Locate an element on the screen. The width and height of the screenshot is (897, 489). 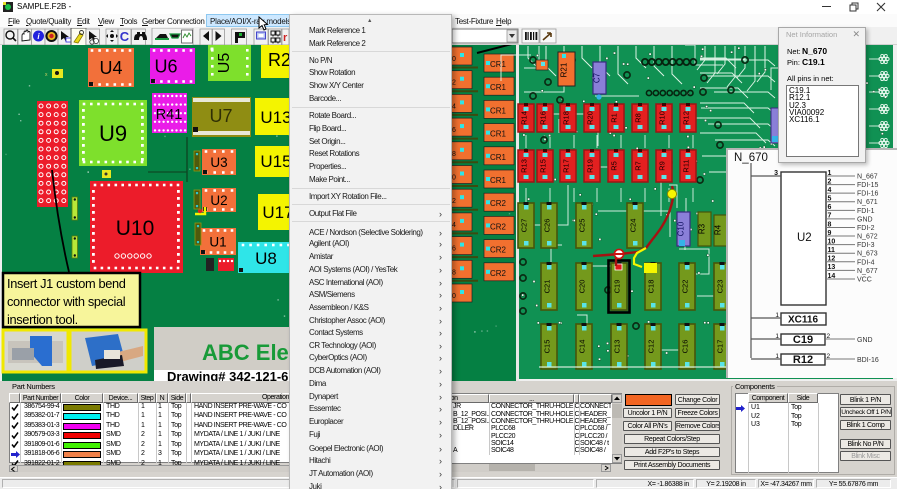
svg-text: 9 is located at coordinates (830, 233).